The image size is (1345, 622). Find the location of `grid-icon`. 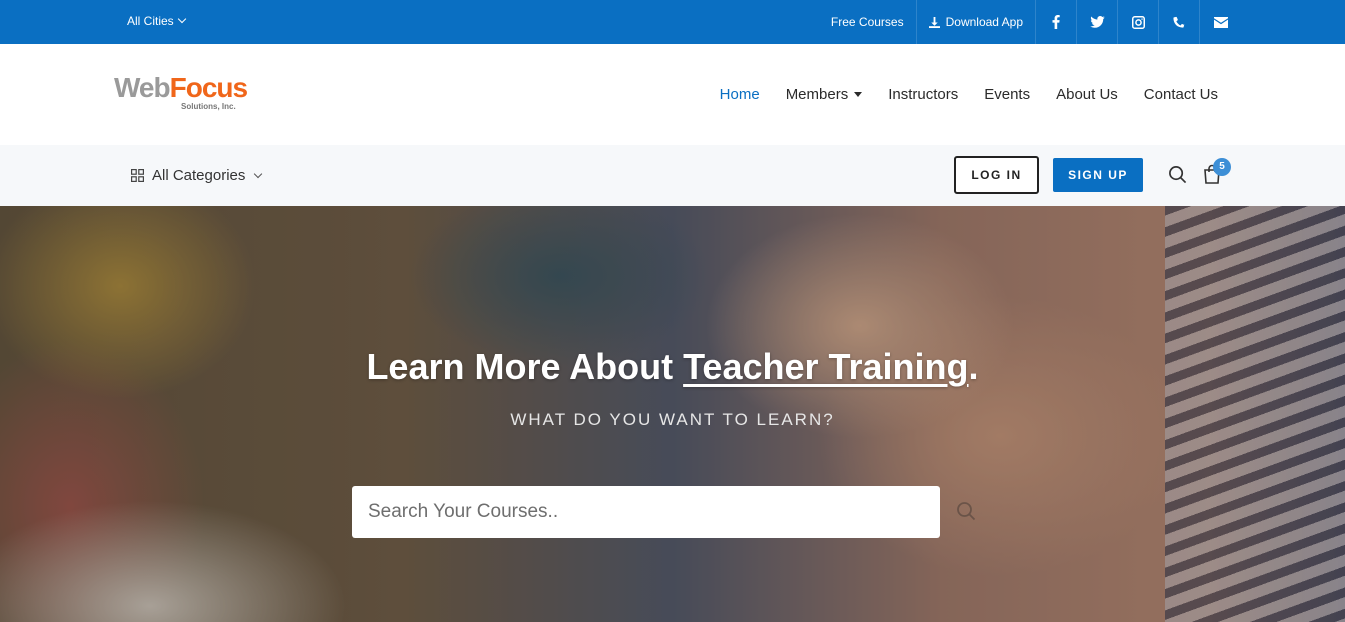

grid-icon is located at coordinates (137, 175).